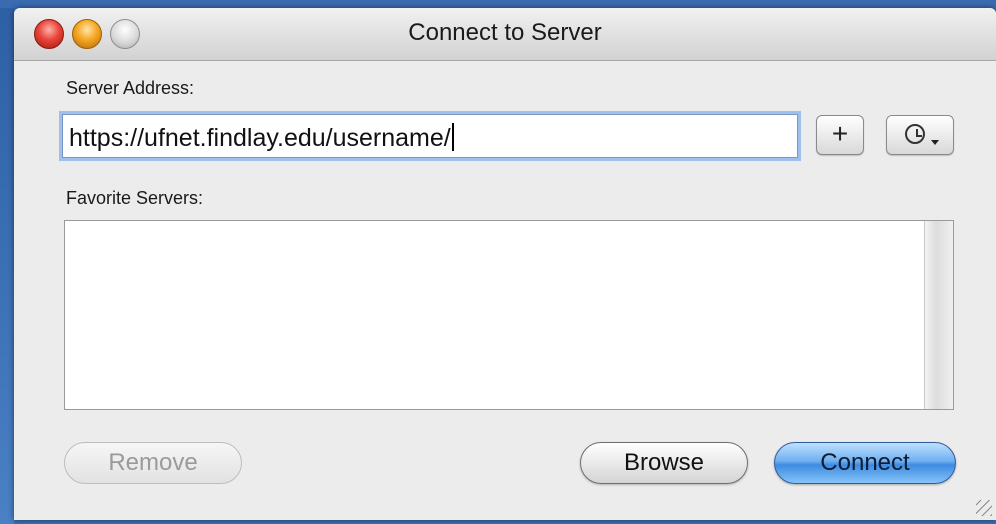 The image size is (996, 524). What do you see at coordinates (664, 463) in the screenshot?
I see `browse-button: Browse` at bounding box center [664, 463].